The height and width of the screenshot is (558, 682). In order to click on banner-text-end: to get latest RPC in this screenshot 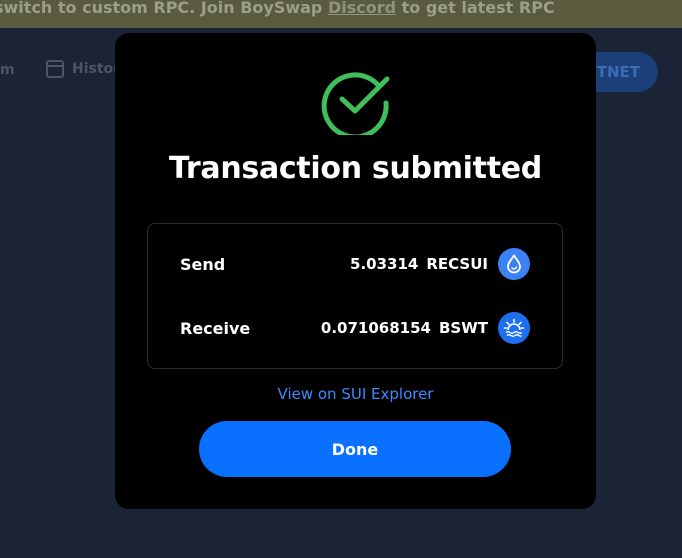, I will do `click(475, 8)`.